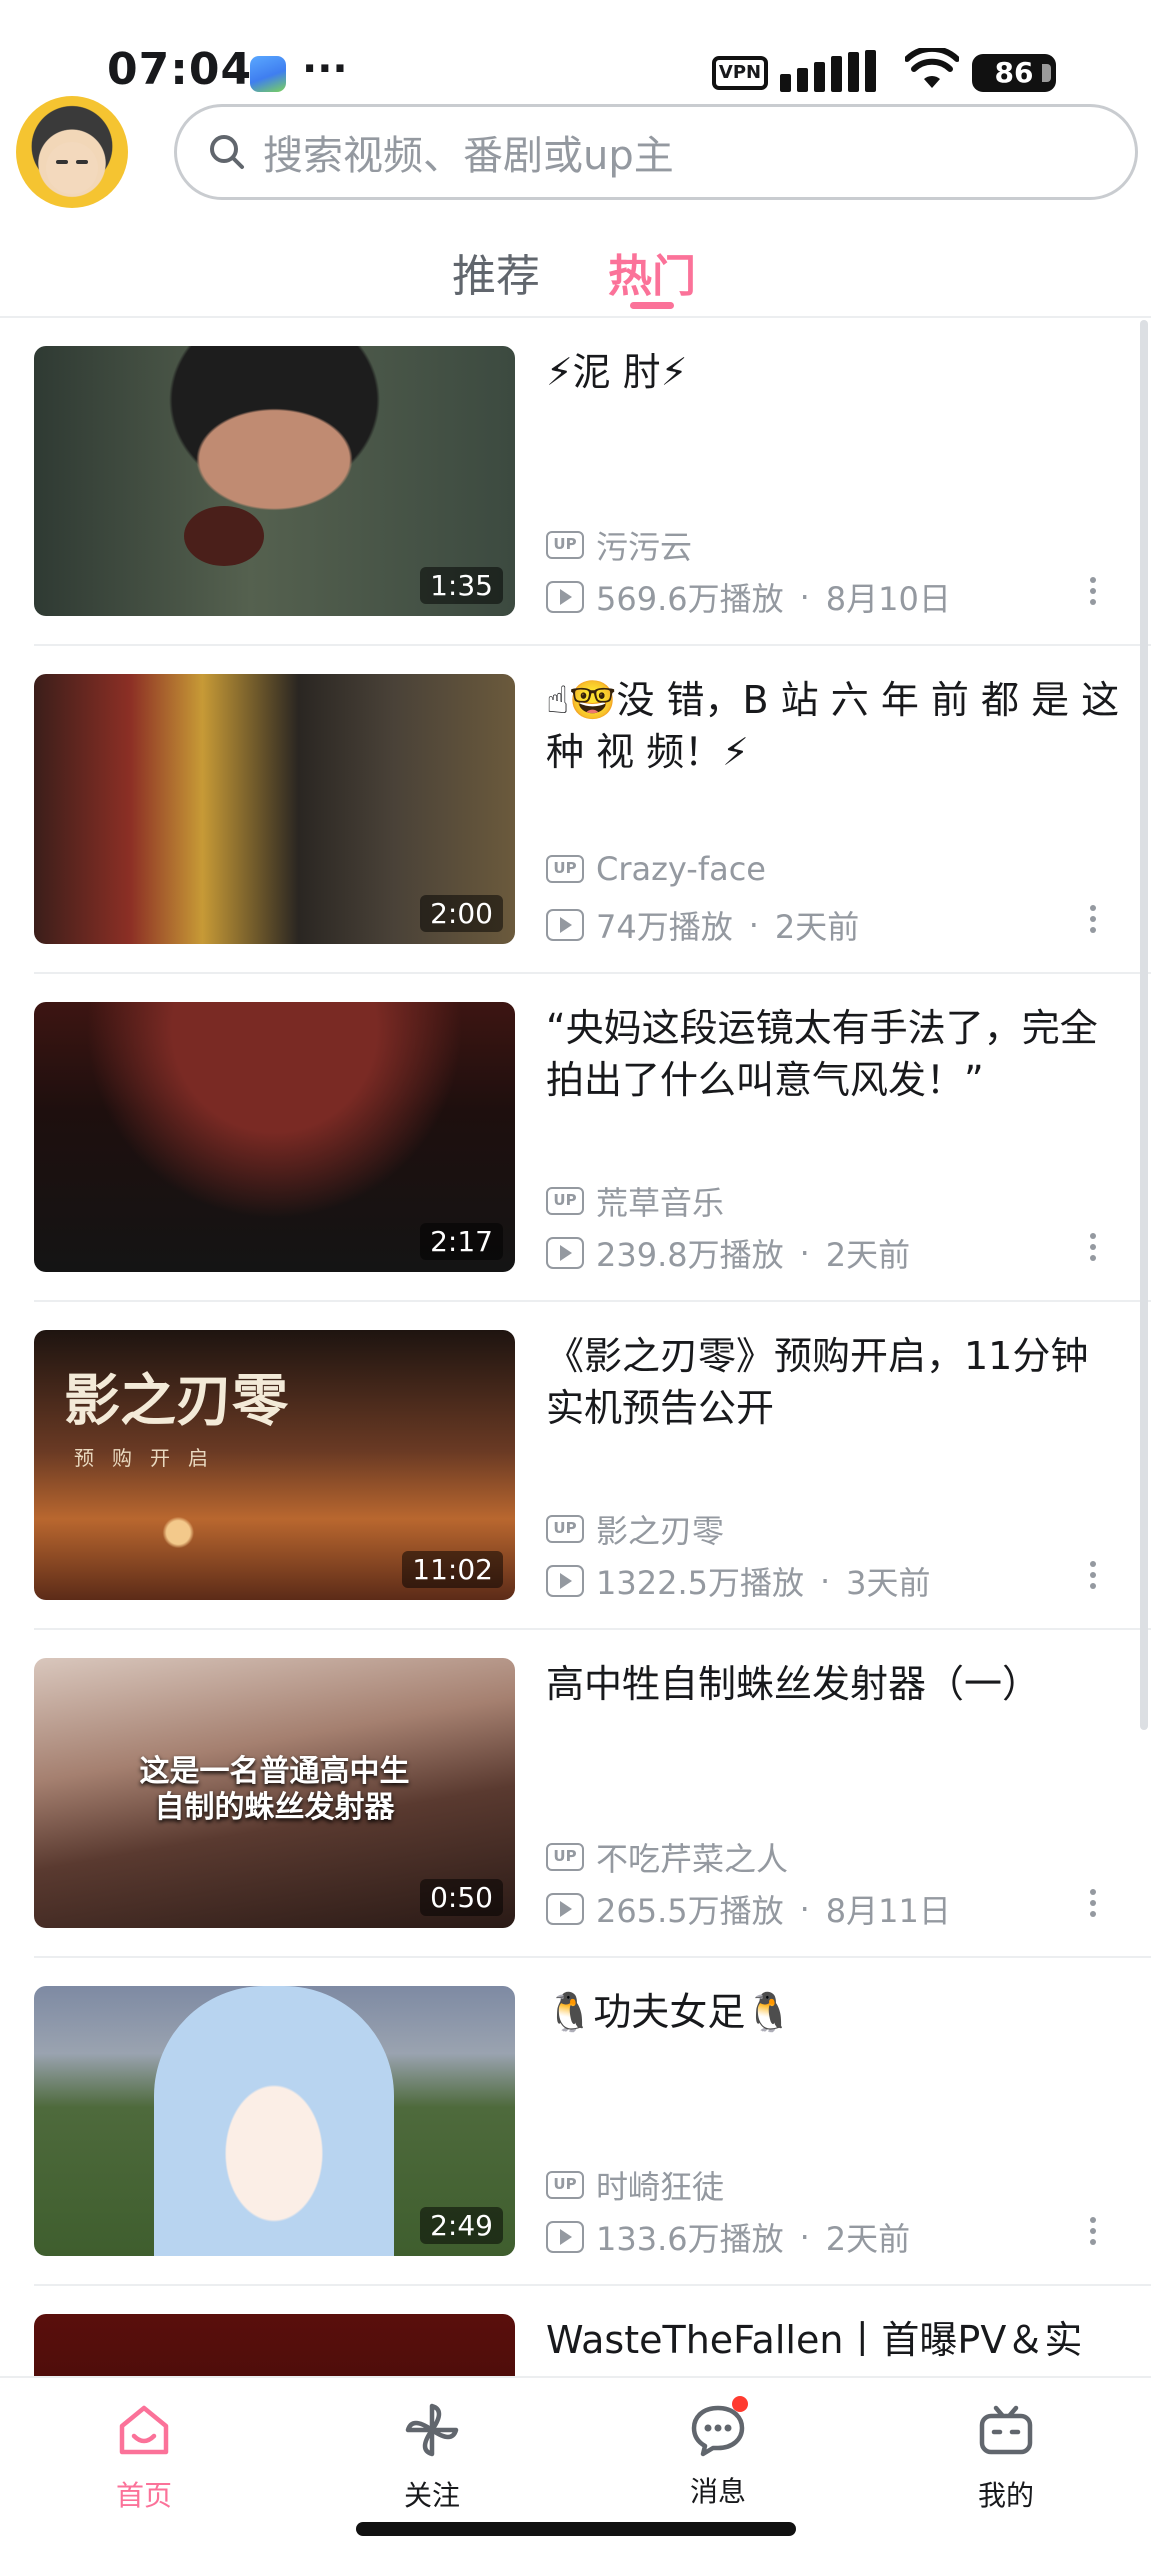 The height and width of the screenshot is (2560, 1151). I want to click on uploader-name: 影之刃零, so click(660, 1531).